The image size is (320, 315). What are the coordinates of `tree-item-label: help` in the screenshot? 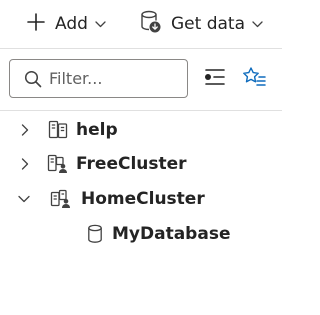 It's located at (97, 130).